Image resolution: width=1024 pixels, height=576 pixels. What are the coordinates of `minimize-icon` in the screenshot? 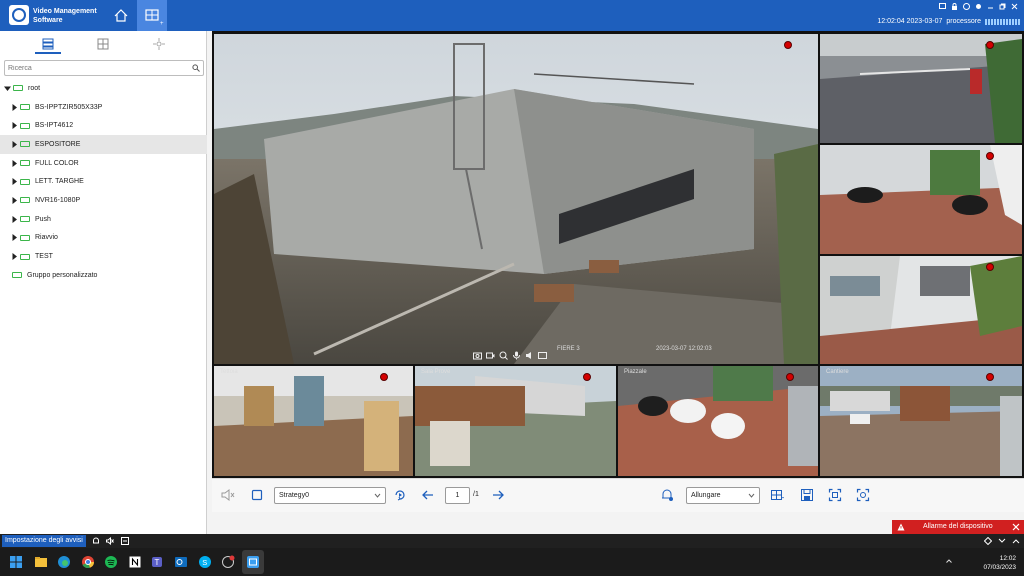 It's located at (990, 6).